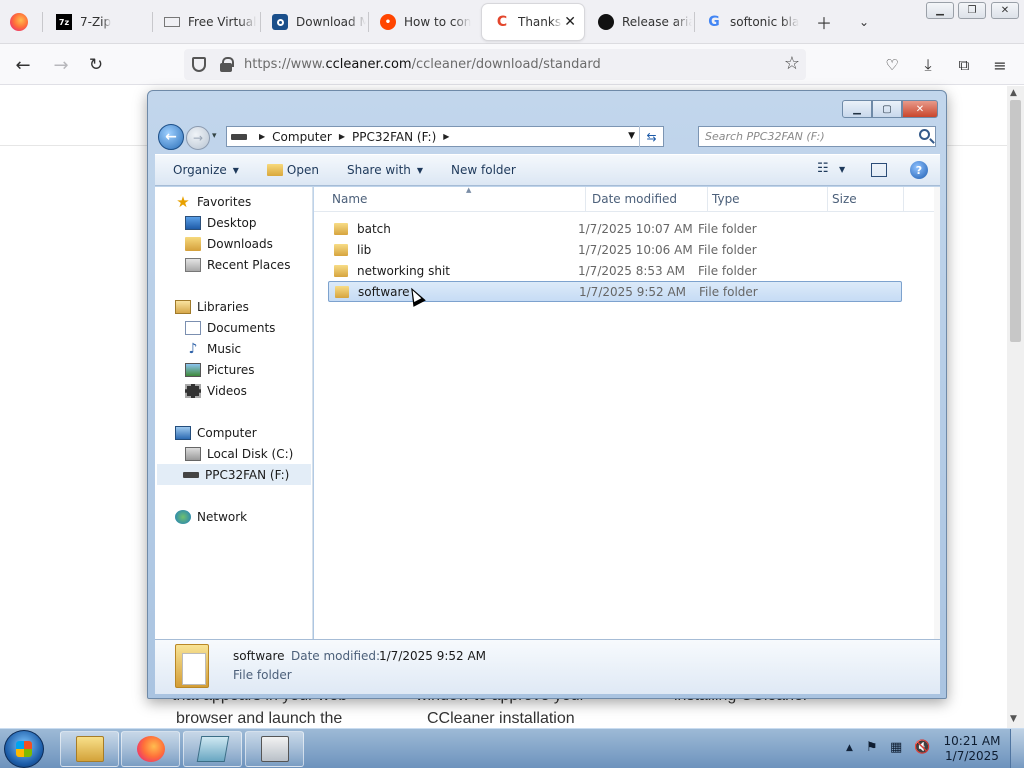 The width and height of the screenshot is (1024, 768). I want to click on lock-icon, so click(227, 64).